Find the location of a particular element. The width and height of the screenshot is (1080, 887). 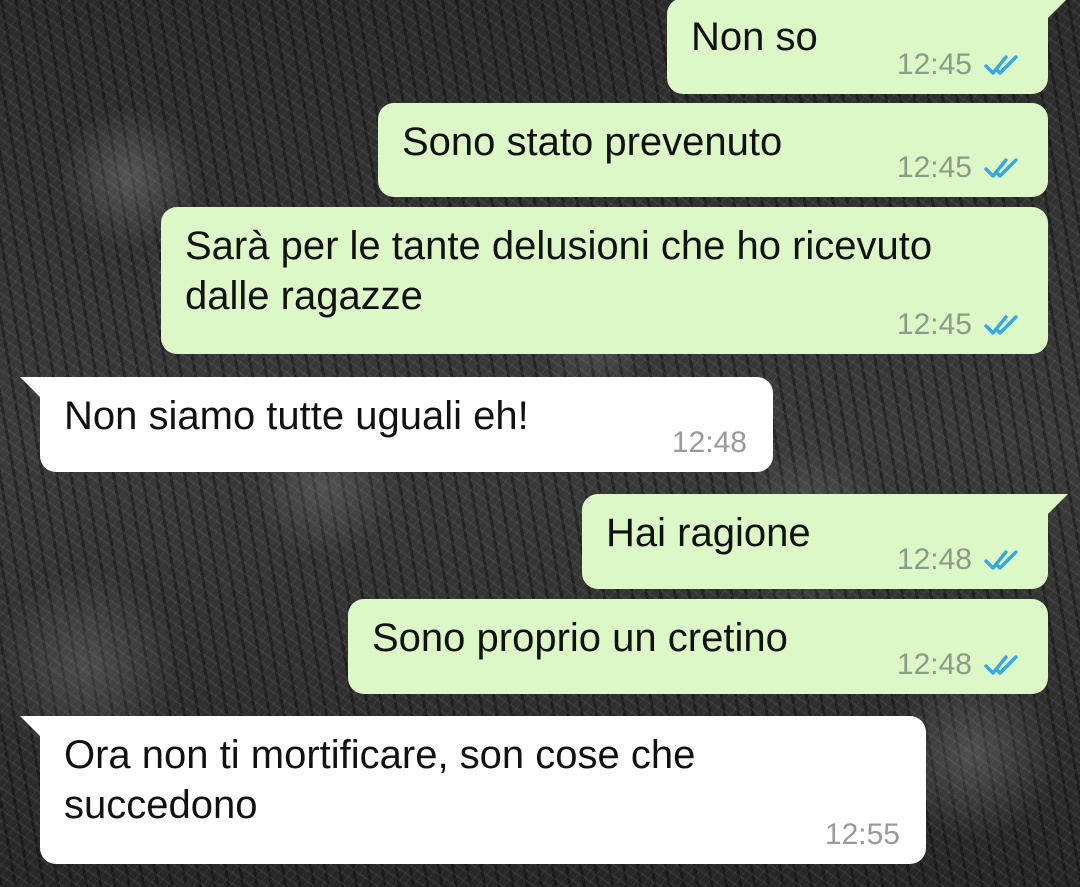

message-meta: 12:55 is located at coordinates (862, 835).